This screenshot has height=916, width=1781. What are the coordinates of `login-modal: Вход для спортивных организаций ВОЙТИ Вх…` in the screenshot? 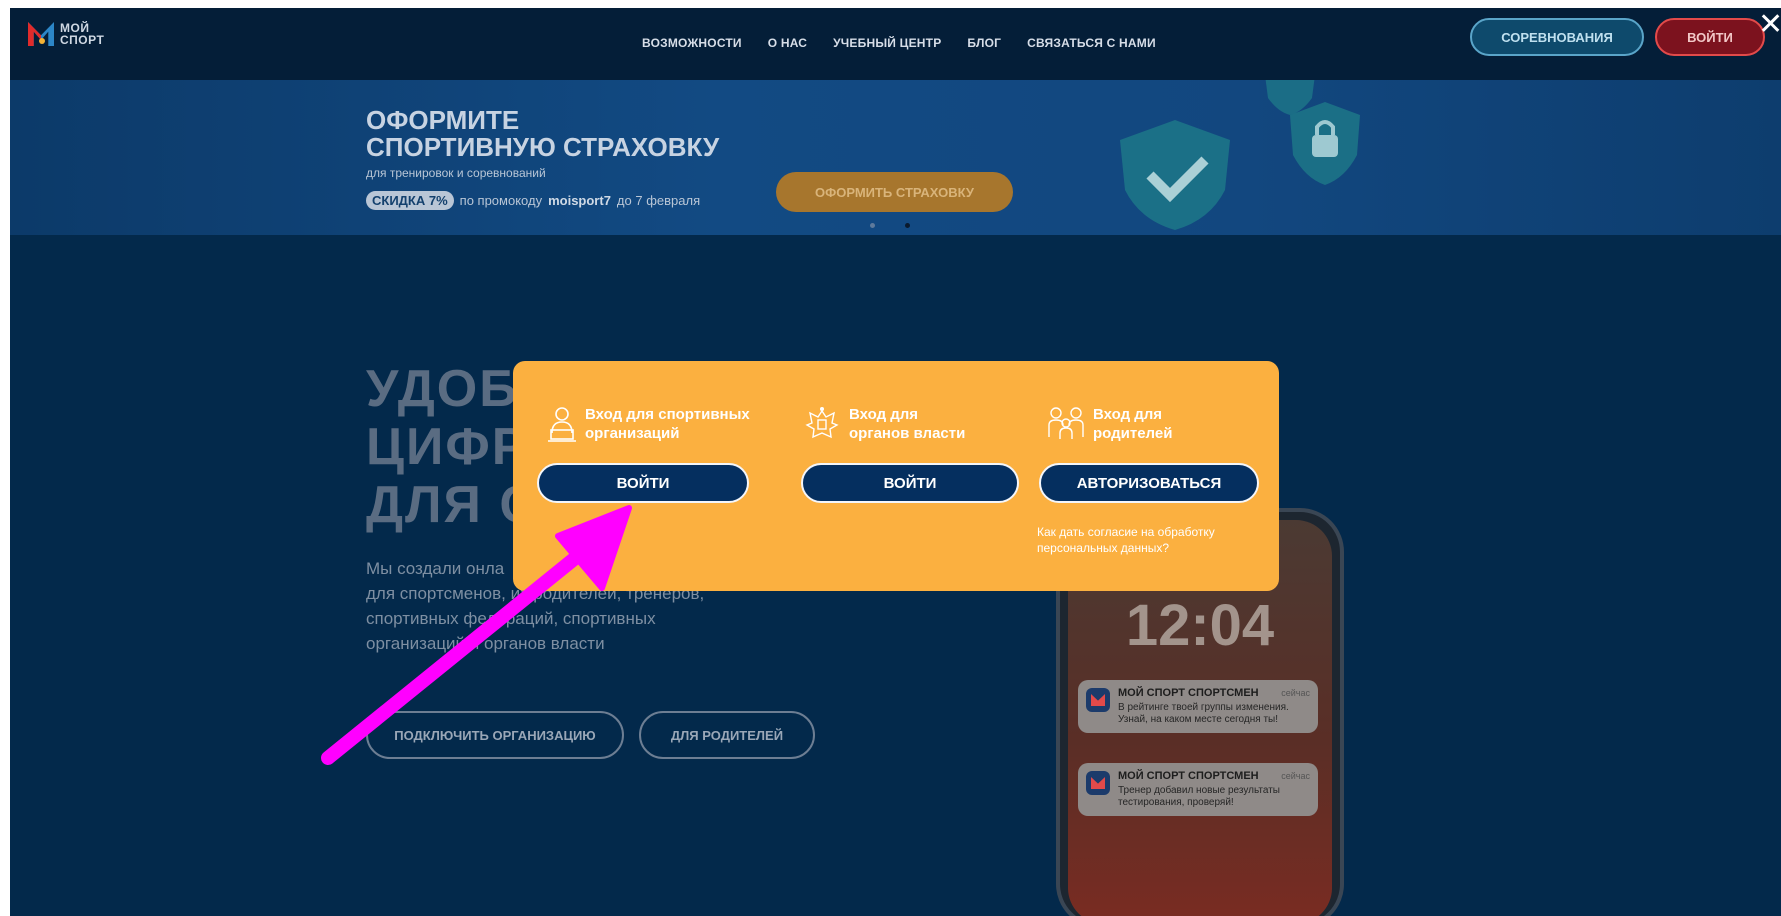 It's located at (896, 476).